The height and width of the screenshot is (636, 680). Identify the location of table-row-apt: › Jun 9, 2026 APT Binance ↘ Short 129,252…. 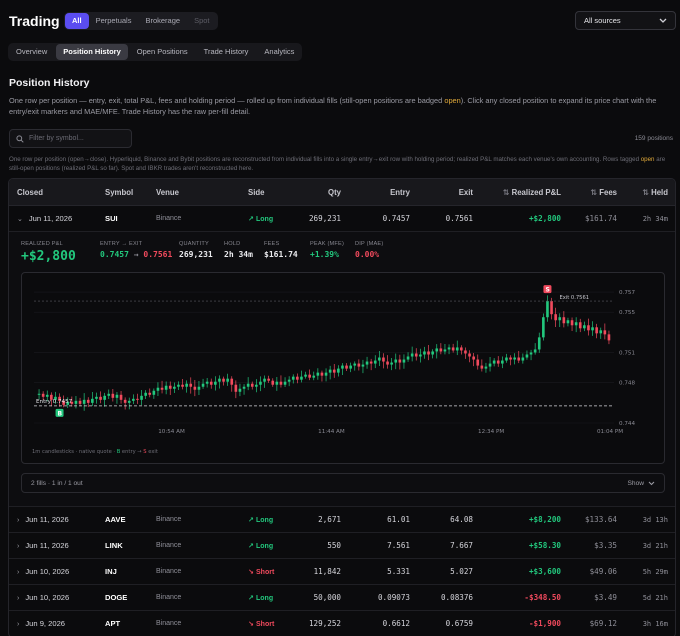
(342, 623).